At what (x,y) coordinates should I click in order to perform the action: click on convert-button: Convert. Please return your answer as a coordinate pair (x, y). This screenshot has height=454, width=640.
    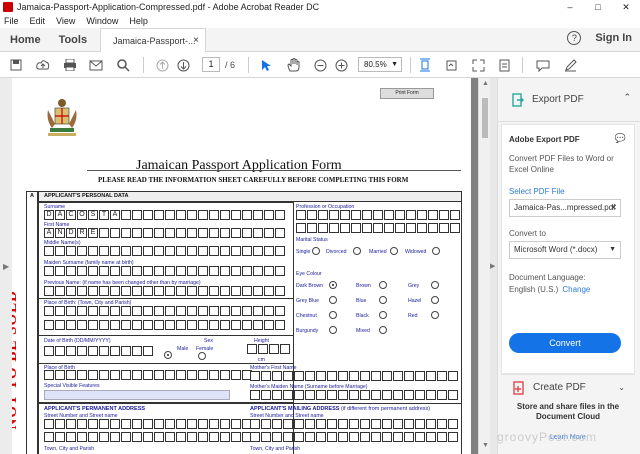
    Looking at the image, I should click on (565, 343).